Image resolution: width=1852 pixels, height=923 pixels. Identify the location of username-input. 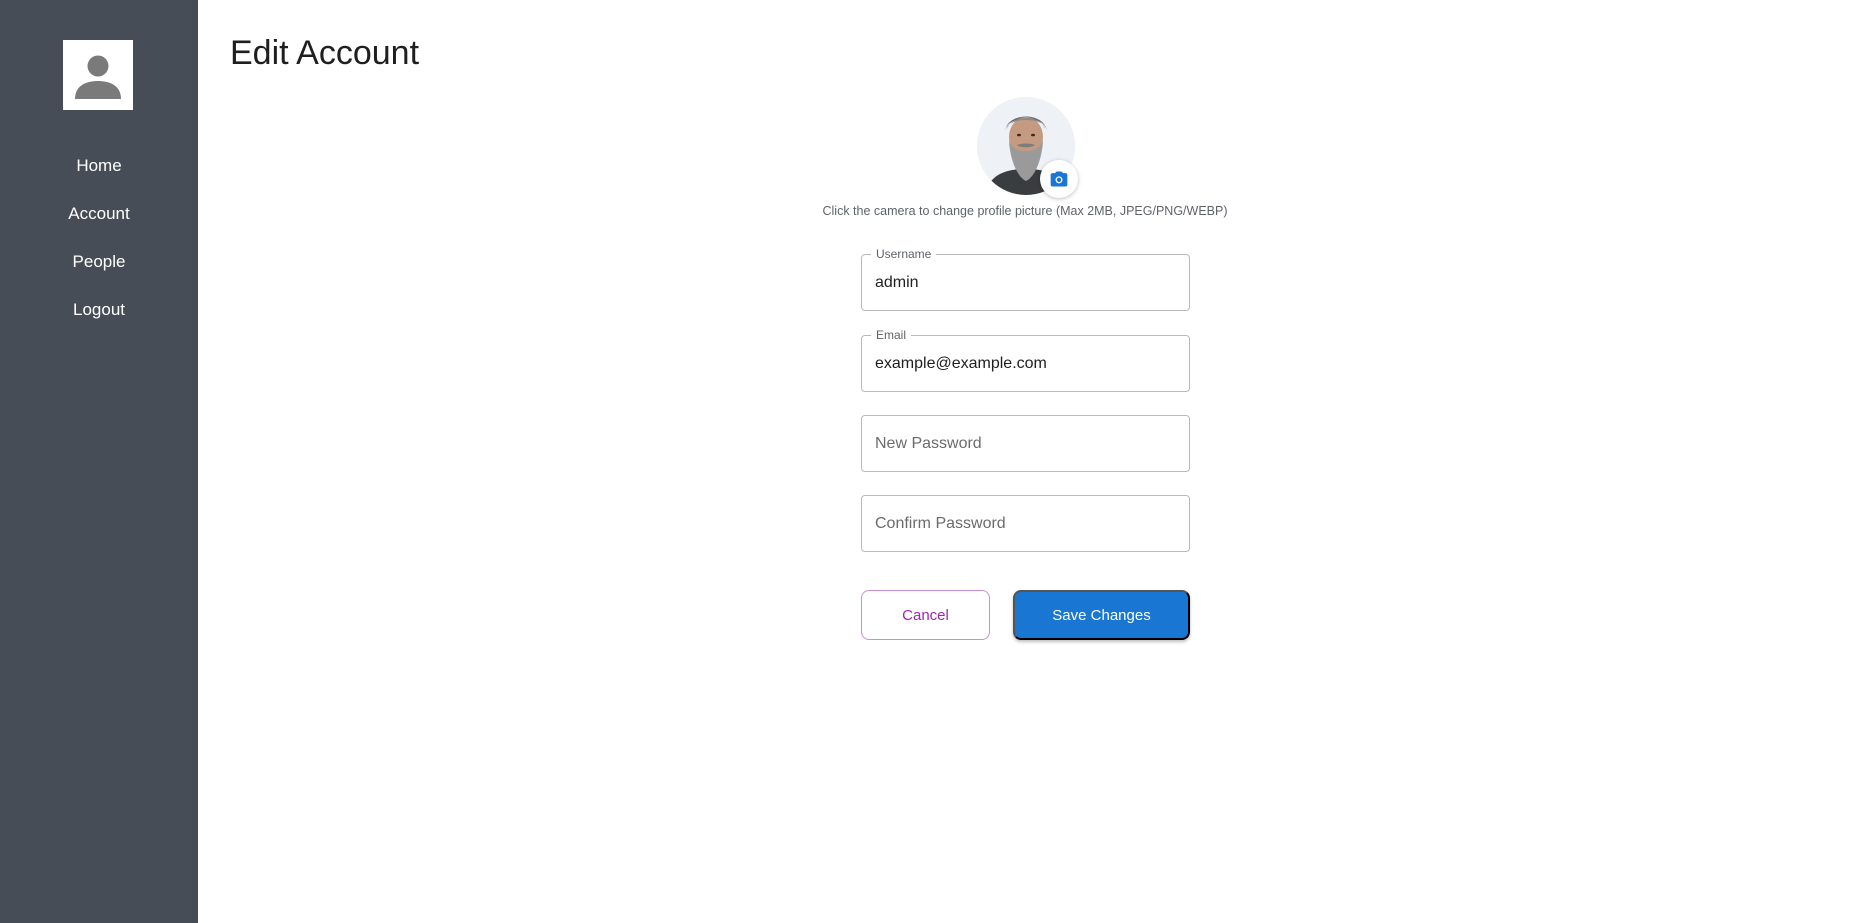
(1025, 282).